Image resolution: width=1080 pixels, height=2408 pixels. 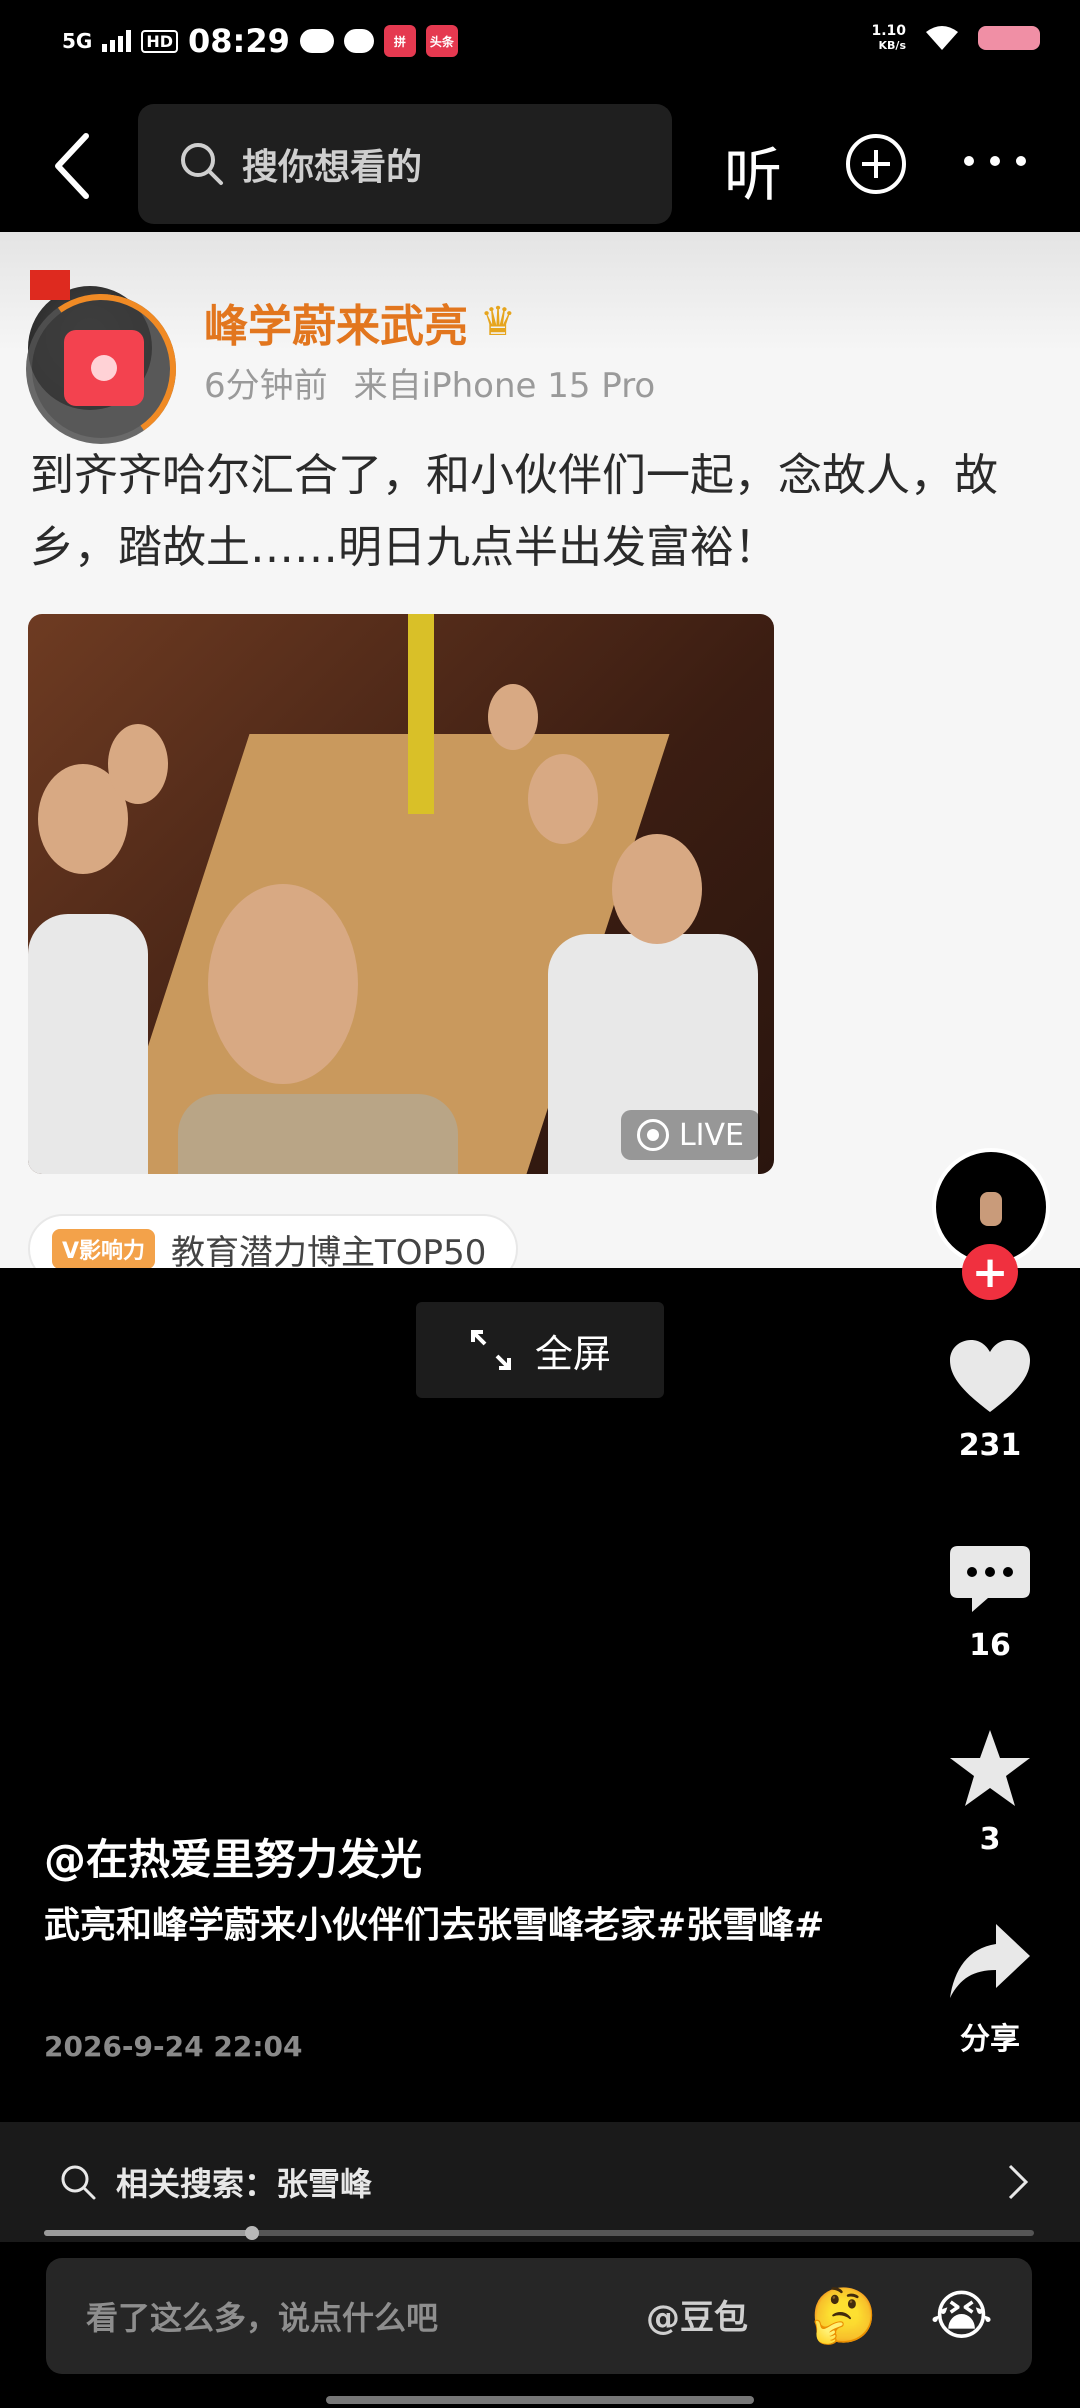 I want to click on heart-icon, so click(x=990, y=1376).